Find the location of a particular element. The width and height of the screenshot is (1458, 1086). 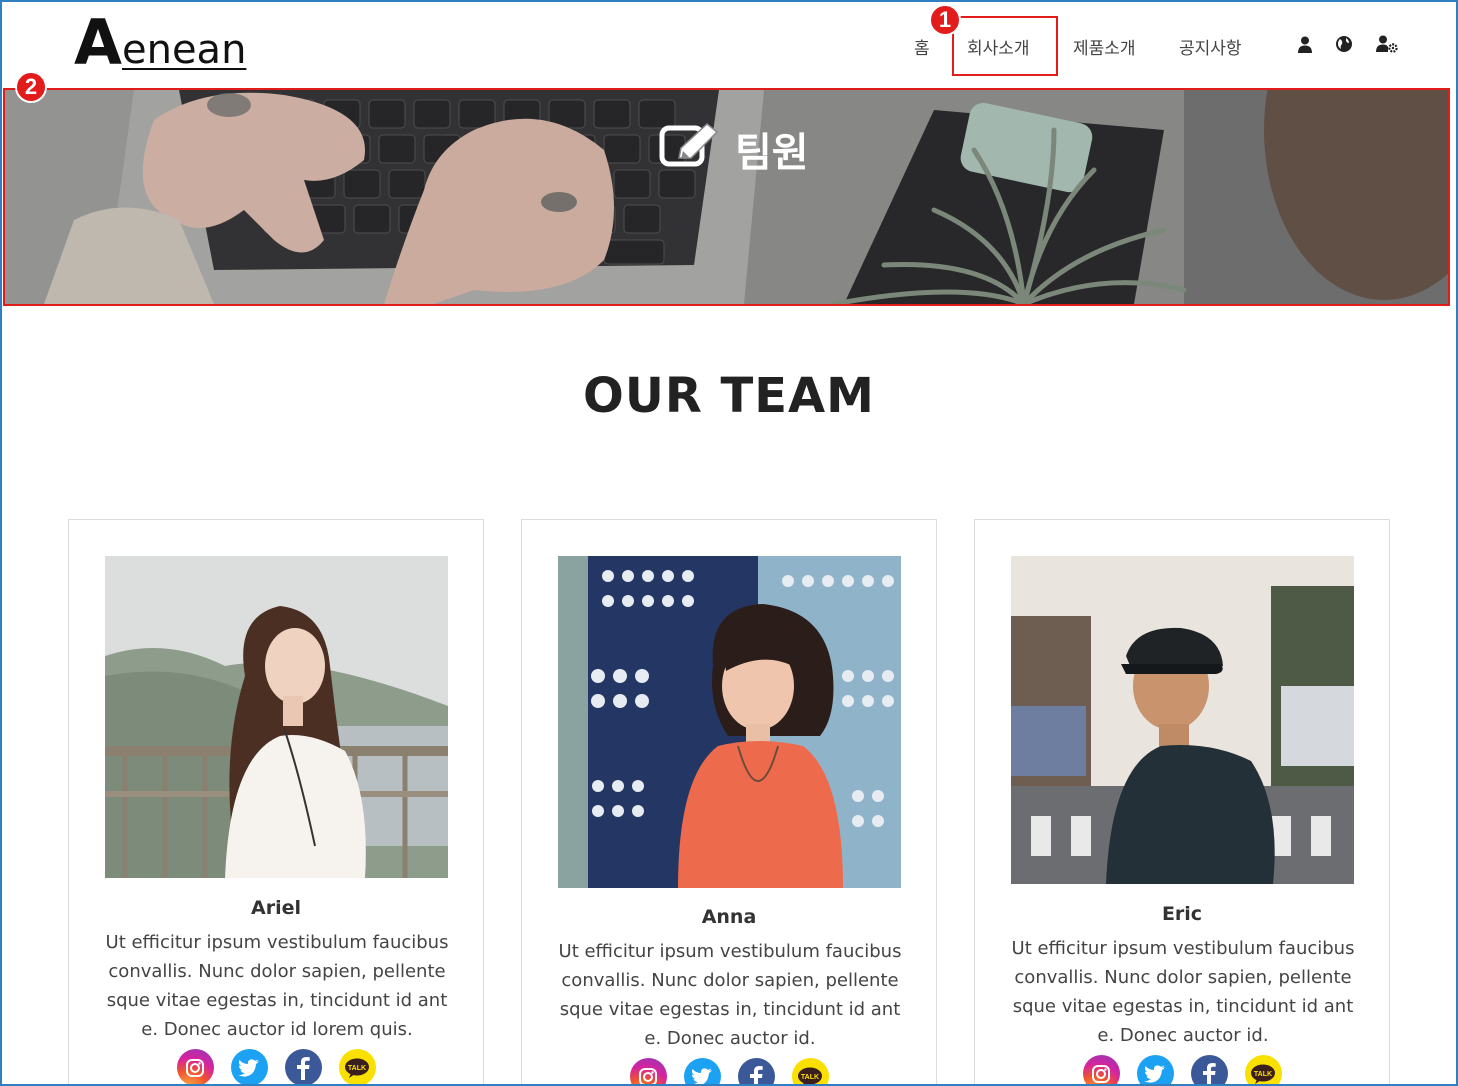

annotation-badge-1: 1 is located at coordinates (945, 20).